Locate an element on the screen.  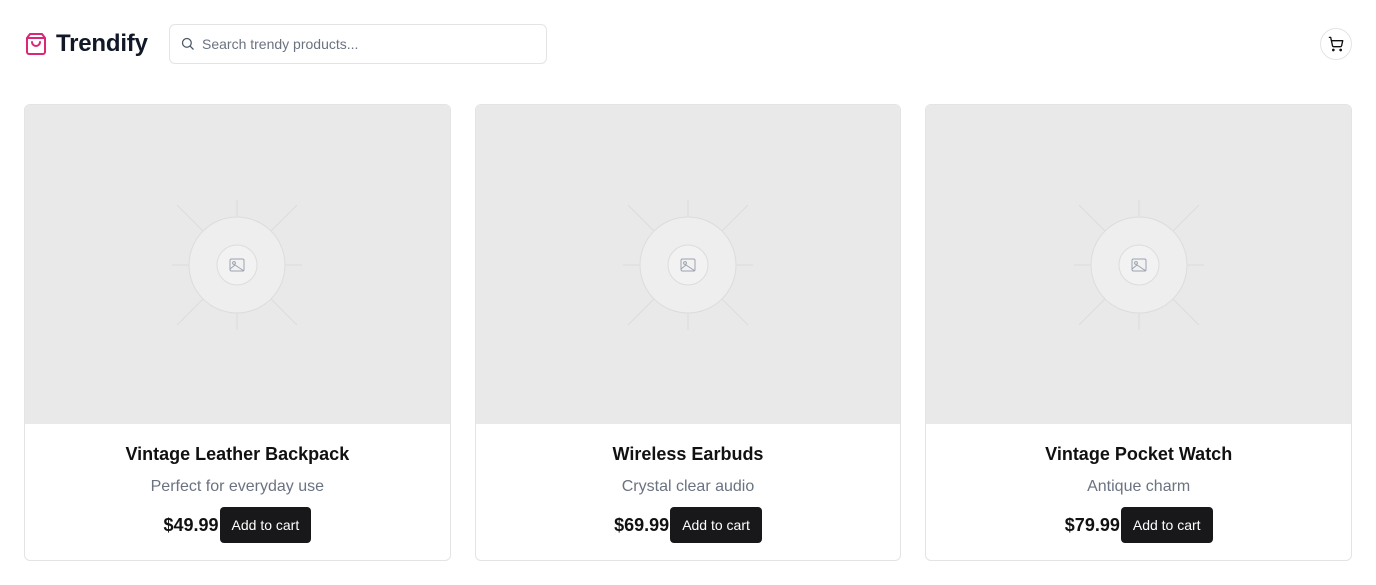
brand-name: Trendify is located at coordinates (102, 43).